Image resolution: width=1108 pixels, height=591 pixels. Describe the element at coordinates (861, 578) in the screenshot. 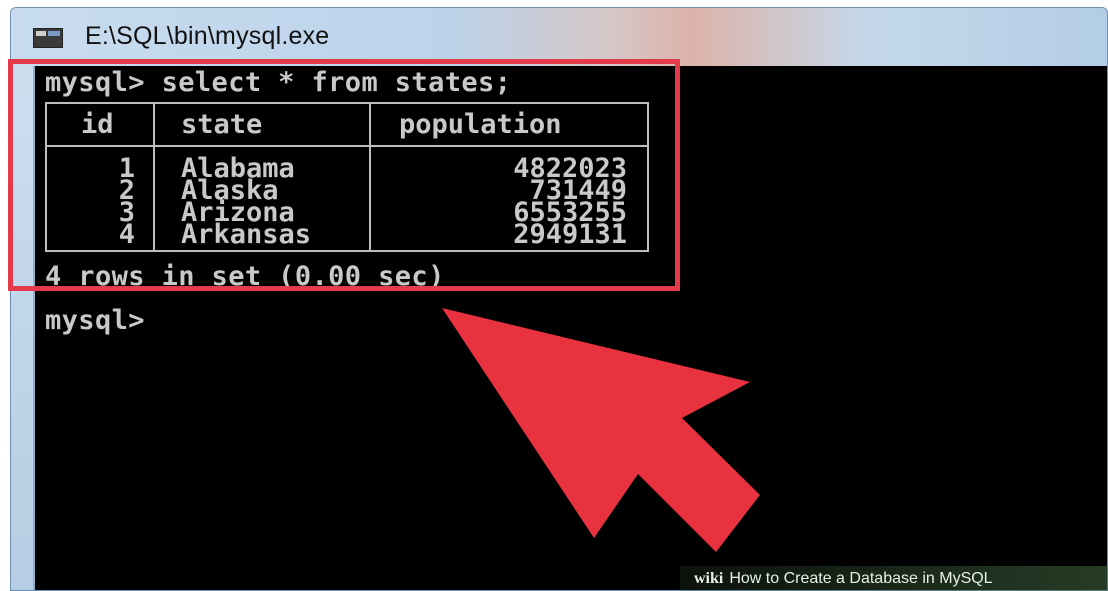

I see `watermark-text: How to Create a Database in MySQL` at that location.